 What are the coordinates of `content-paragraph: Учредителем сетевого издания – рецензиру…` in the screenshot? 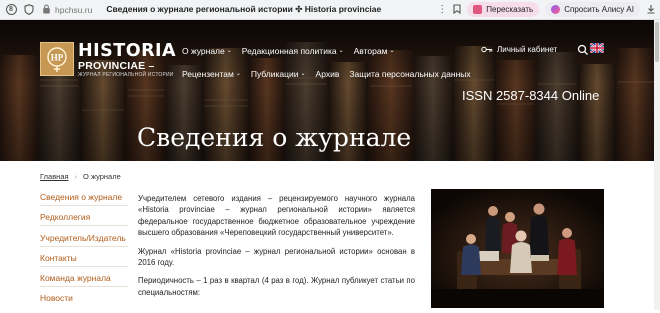 It's located at (276, 216).